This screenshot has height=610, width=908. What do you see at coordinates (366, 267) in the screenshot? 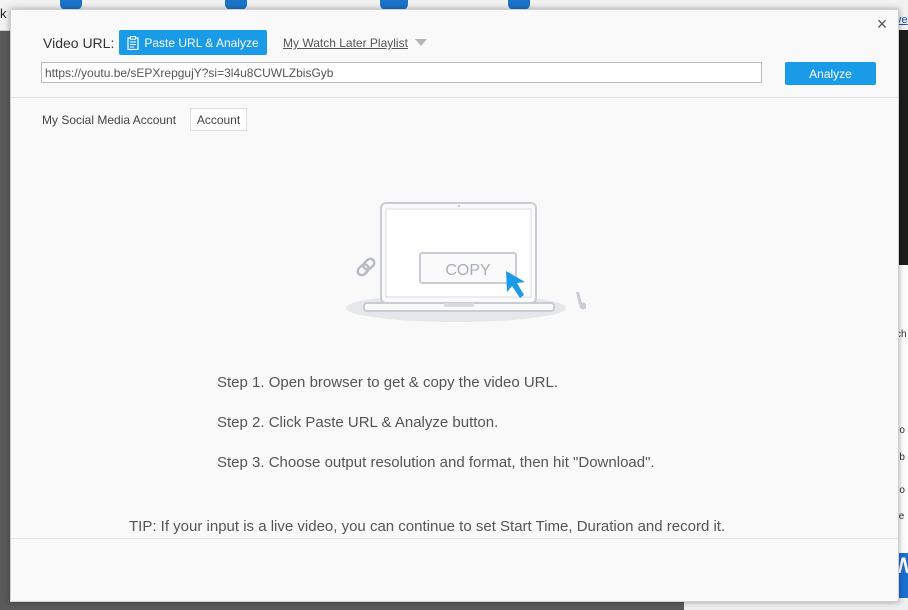
I see `link-icon` at bounding box center [366, 267].